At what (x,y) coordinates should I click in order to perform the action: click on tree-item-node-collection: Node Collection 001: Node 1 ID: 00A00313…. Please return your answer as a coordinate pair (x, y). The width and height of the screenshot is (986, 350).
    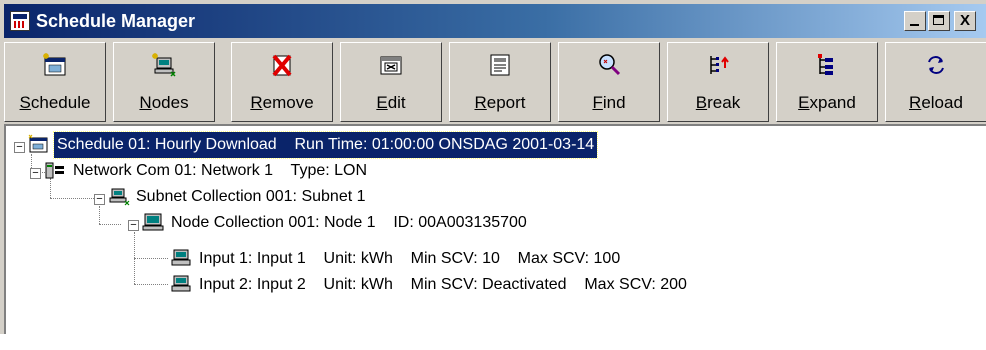
    Looking at the image, I should click on (347, 223).